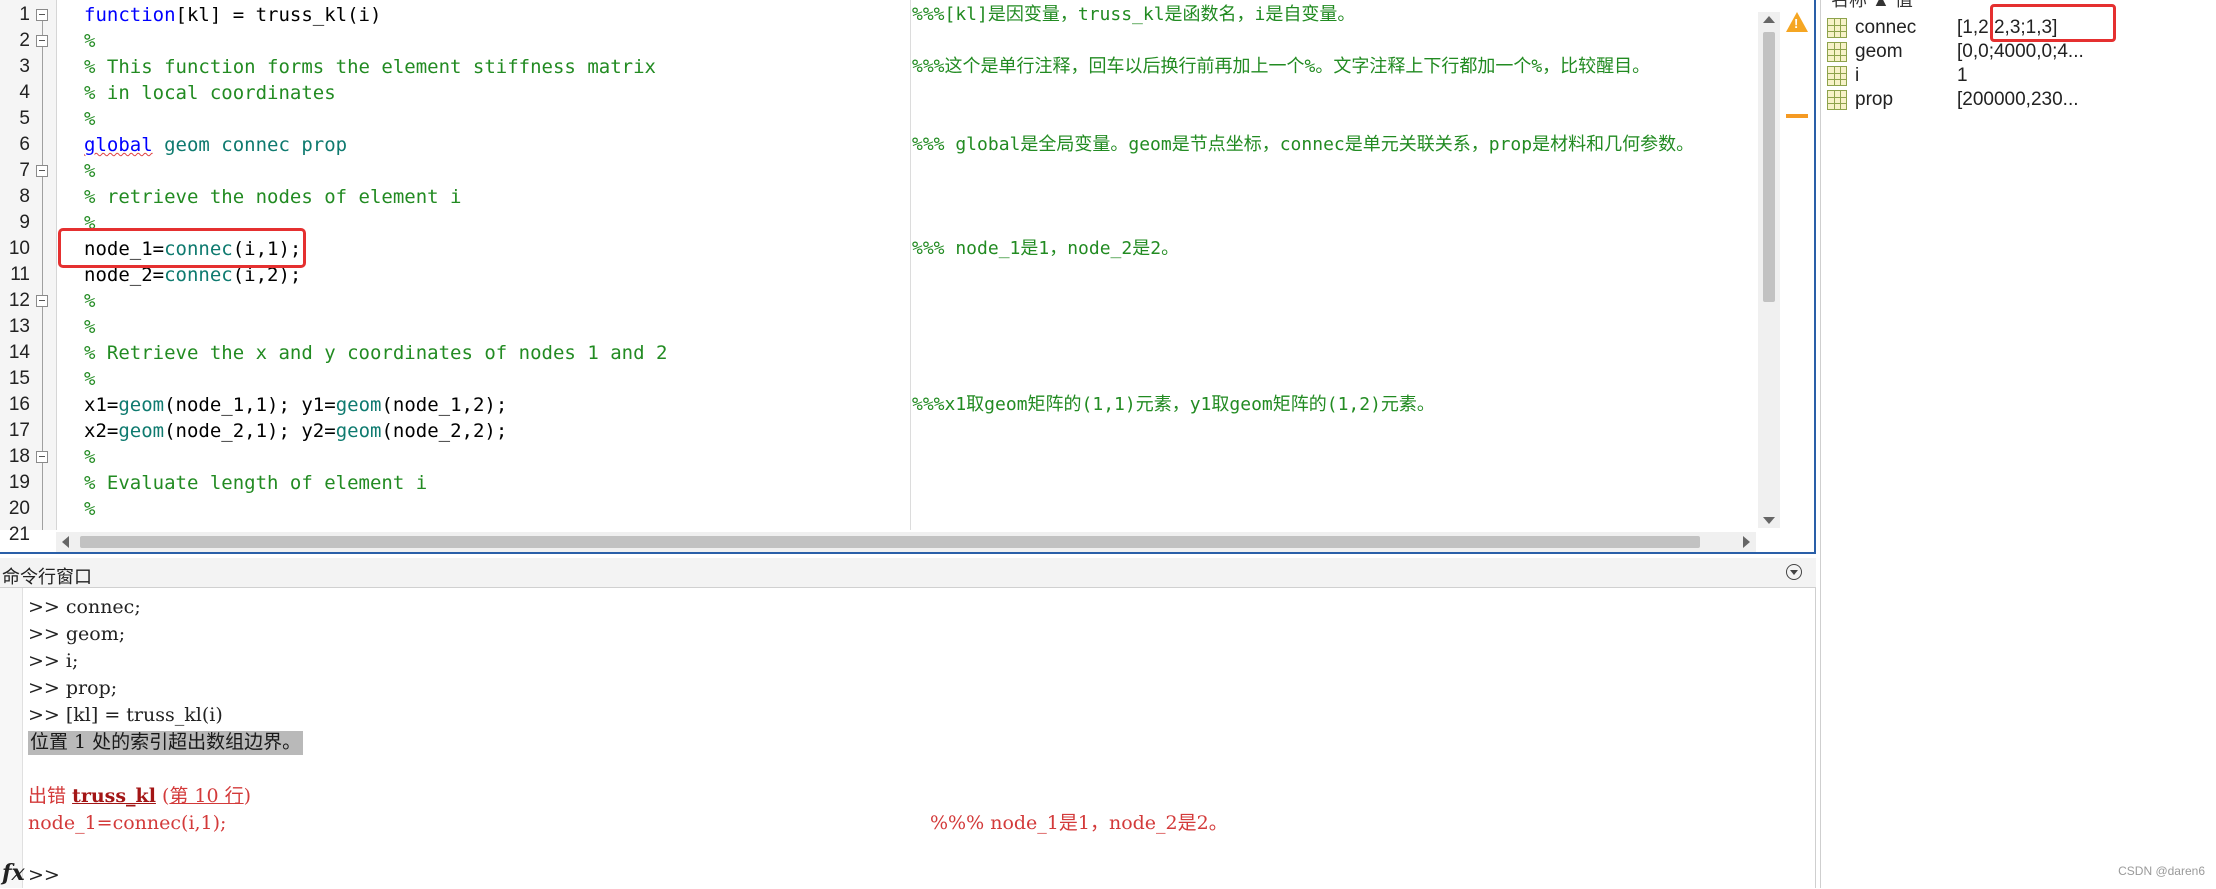  What do you see at coordinates (47, 577) in the screenshot?
I see `command-window-title: 命令行窗口` at bounding box center [47, 577].